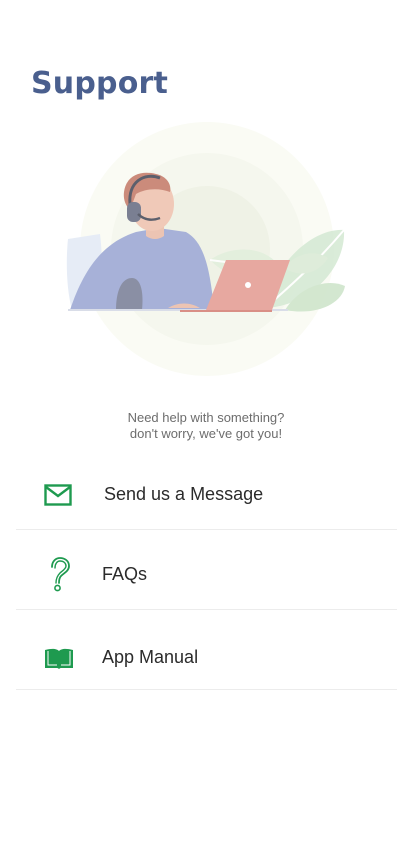 The image size is (412, 847). Describe the element at coordinates (150, 657) in the screenshot. I see `app-manual-label: App Manual` at that location.